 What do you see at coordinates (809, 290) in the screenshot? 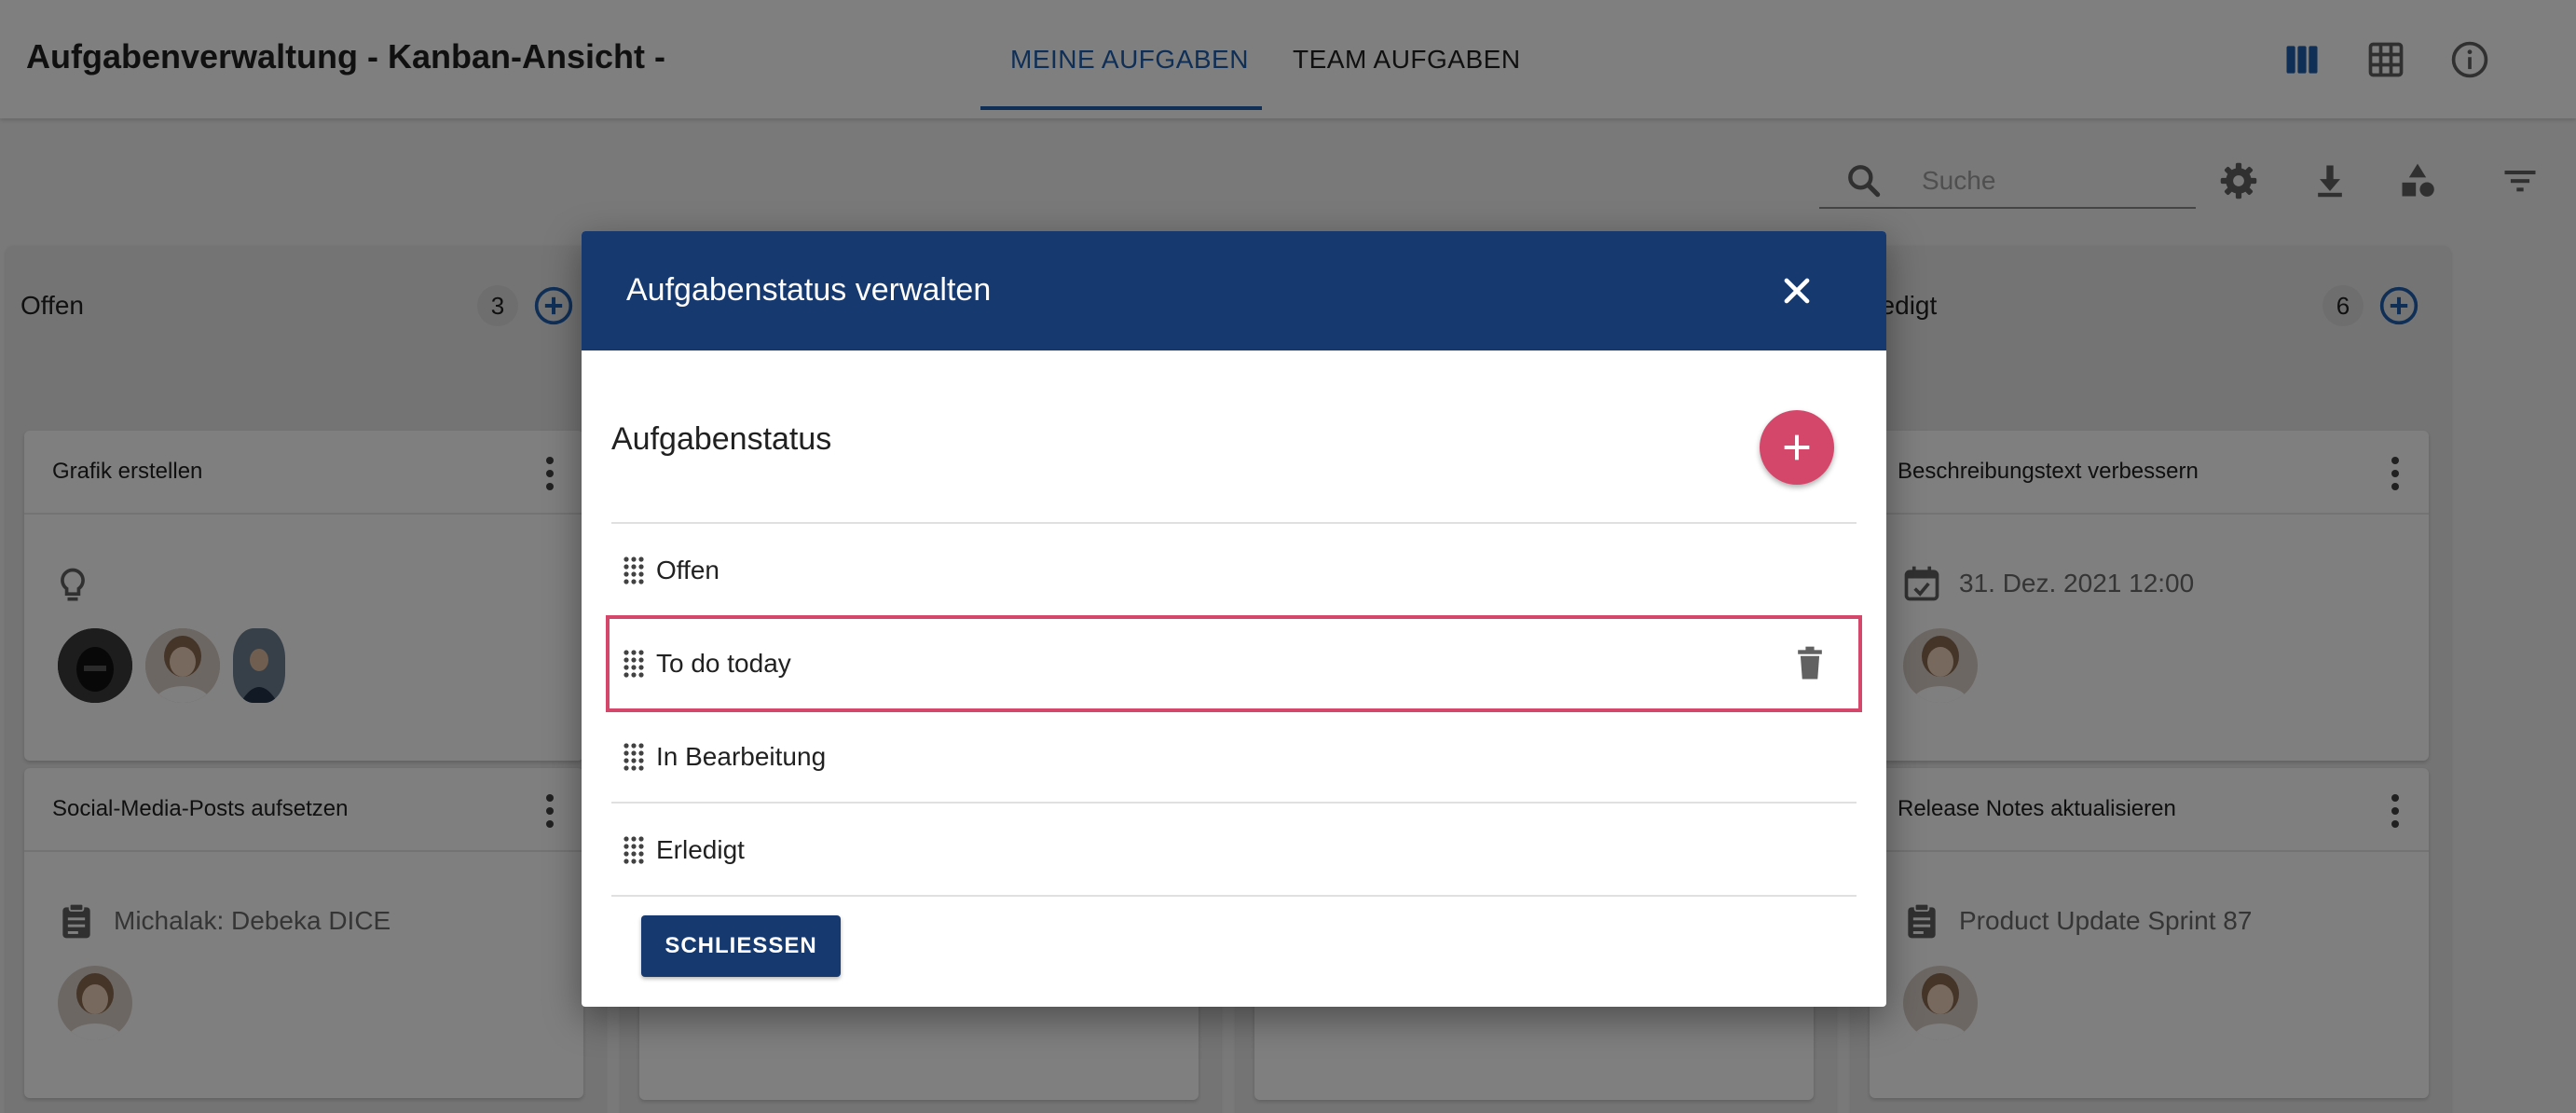
I see `dialog-title: Aufgabenstatus verwalten` at bounding box center [809, 290].